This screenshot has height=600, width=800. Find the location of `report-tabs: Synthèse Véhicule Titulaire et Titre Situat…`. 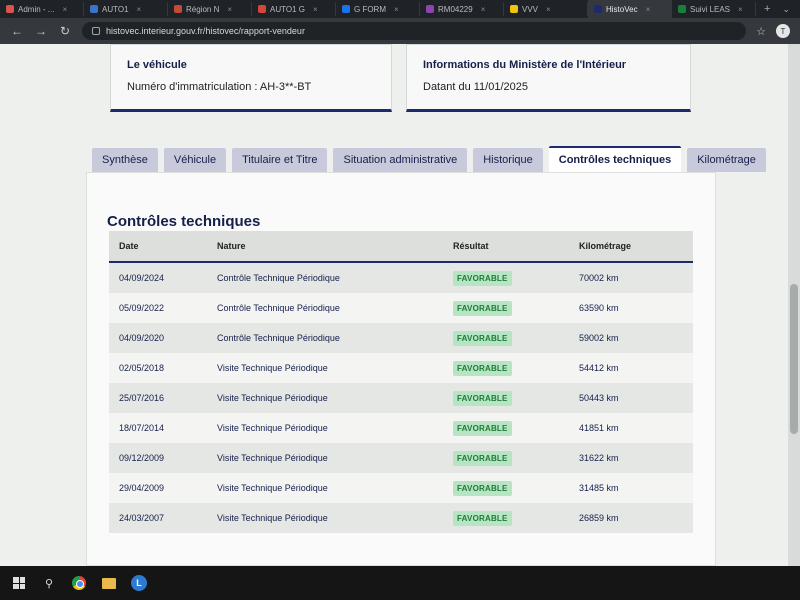

report-tabs: Synthèse Véhicule Titulaire et Titre Situat… is located at coordinates (429, 159).